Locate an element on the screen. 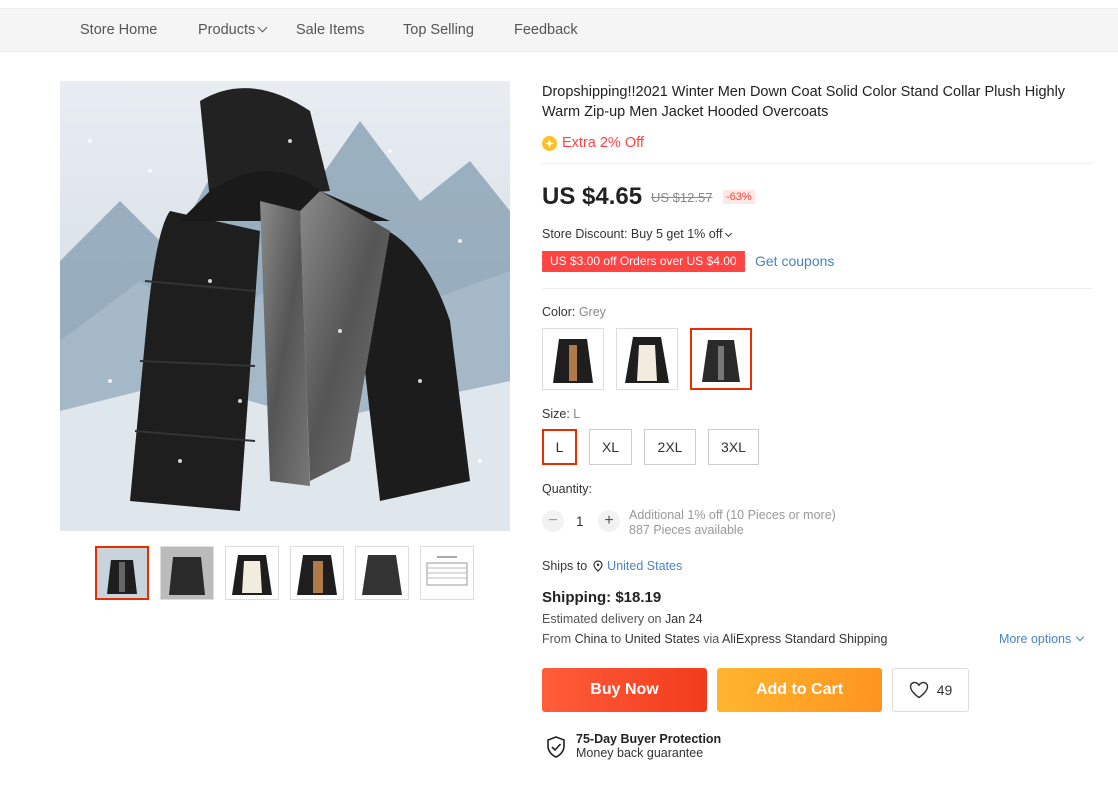  shipping-cost: Shipping: $18.19 is located at coordinates (602, 597).